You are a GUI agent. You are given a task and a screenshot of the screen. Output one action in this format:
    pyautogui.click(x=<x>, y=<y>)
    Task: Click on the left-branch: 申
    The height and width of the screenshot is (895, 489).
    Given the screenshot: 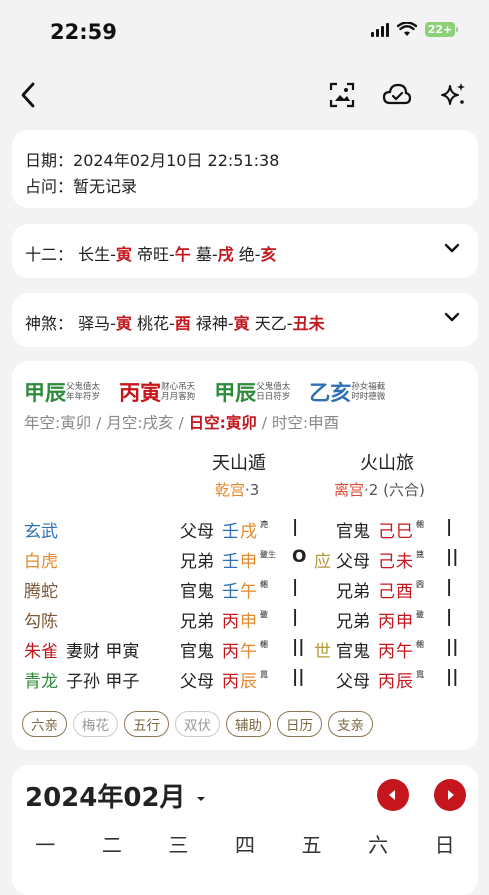 What is the action you would take?
    pyautogui.click(x=248, y=562)
    